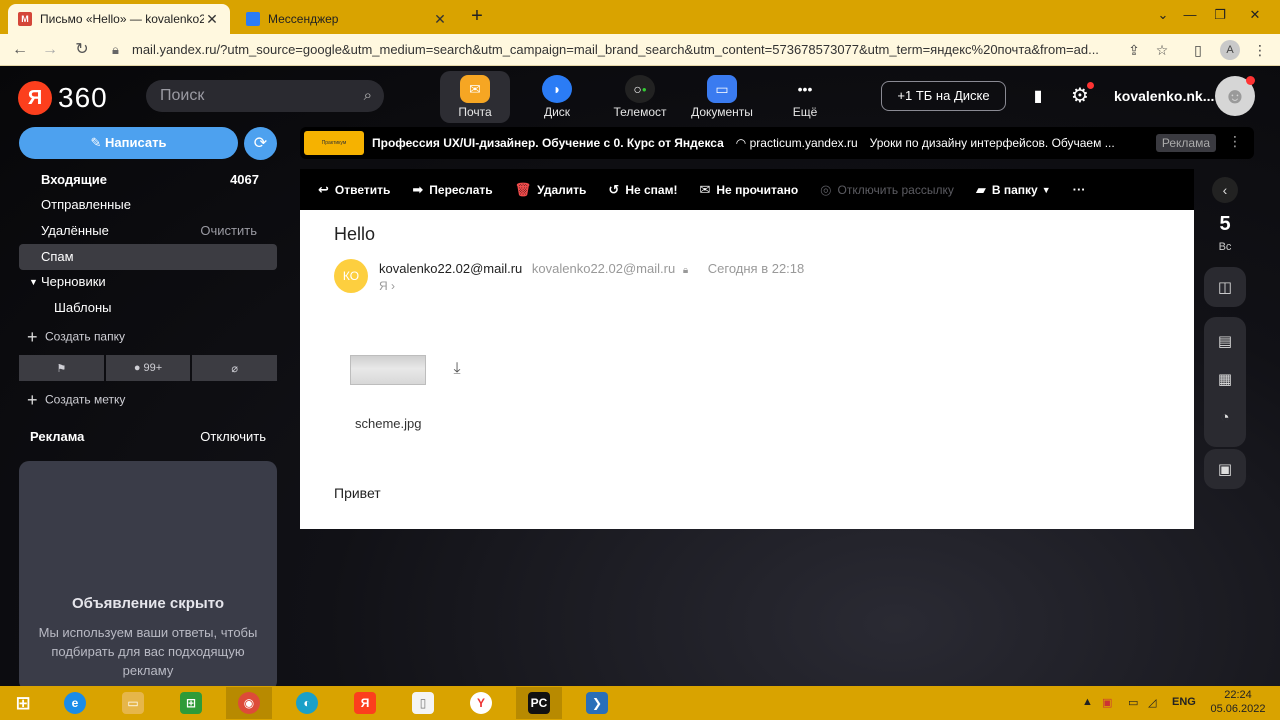 The height and width of the screenshot is (720, 1280). I want to click on disk-offer-button: +1 ТБ на Диске, so click(943, 96).